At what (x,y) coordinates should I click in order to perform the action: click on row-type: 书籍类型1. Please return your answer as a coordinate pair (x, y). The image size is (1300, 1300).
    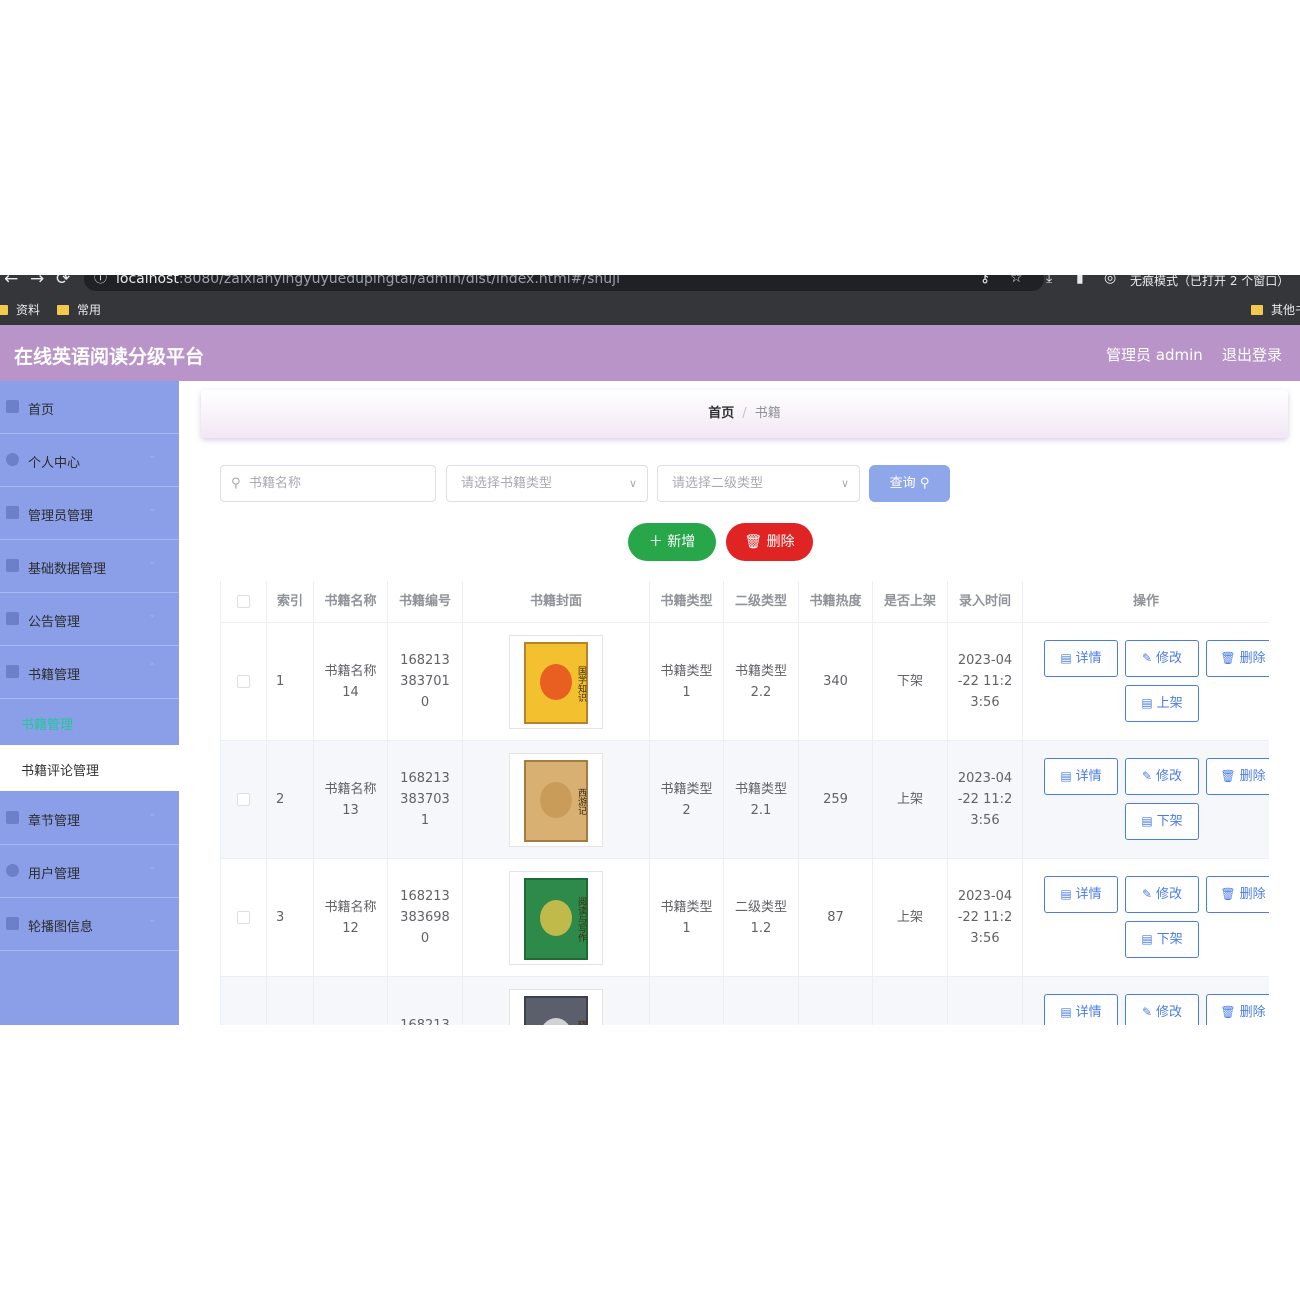
    Looking at the image, I should click on (686, 681).